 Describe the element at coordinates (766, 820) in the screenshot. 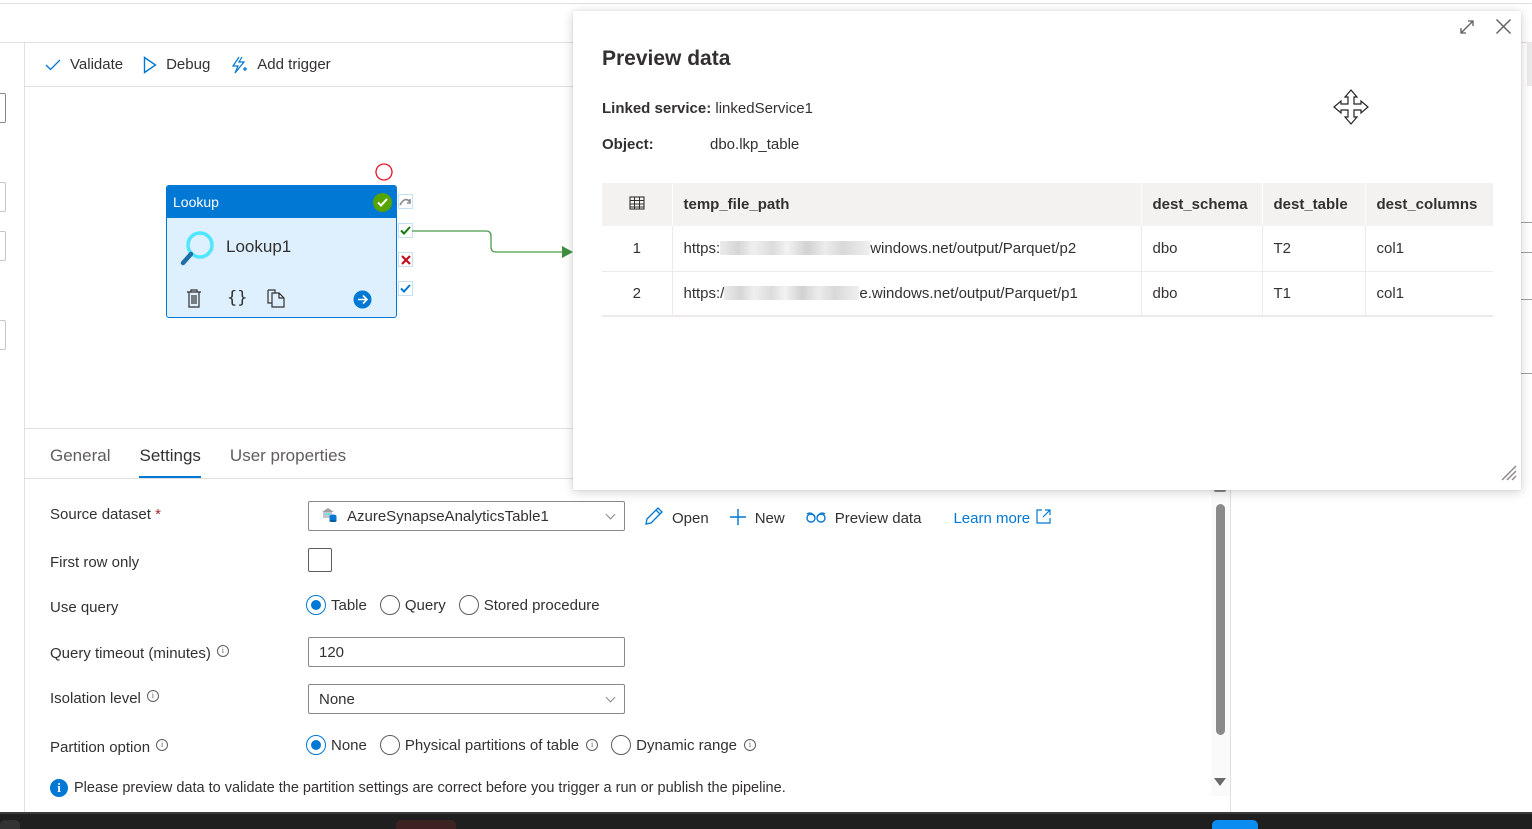

I see `os-taskbar` at that location.